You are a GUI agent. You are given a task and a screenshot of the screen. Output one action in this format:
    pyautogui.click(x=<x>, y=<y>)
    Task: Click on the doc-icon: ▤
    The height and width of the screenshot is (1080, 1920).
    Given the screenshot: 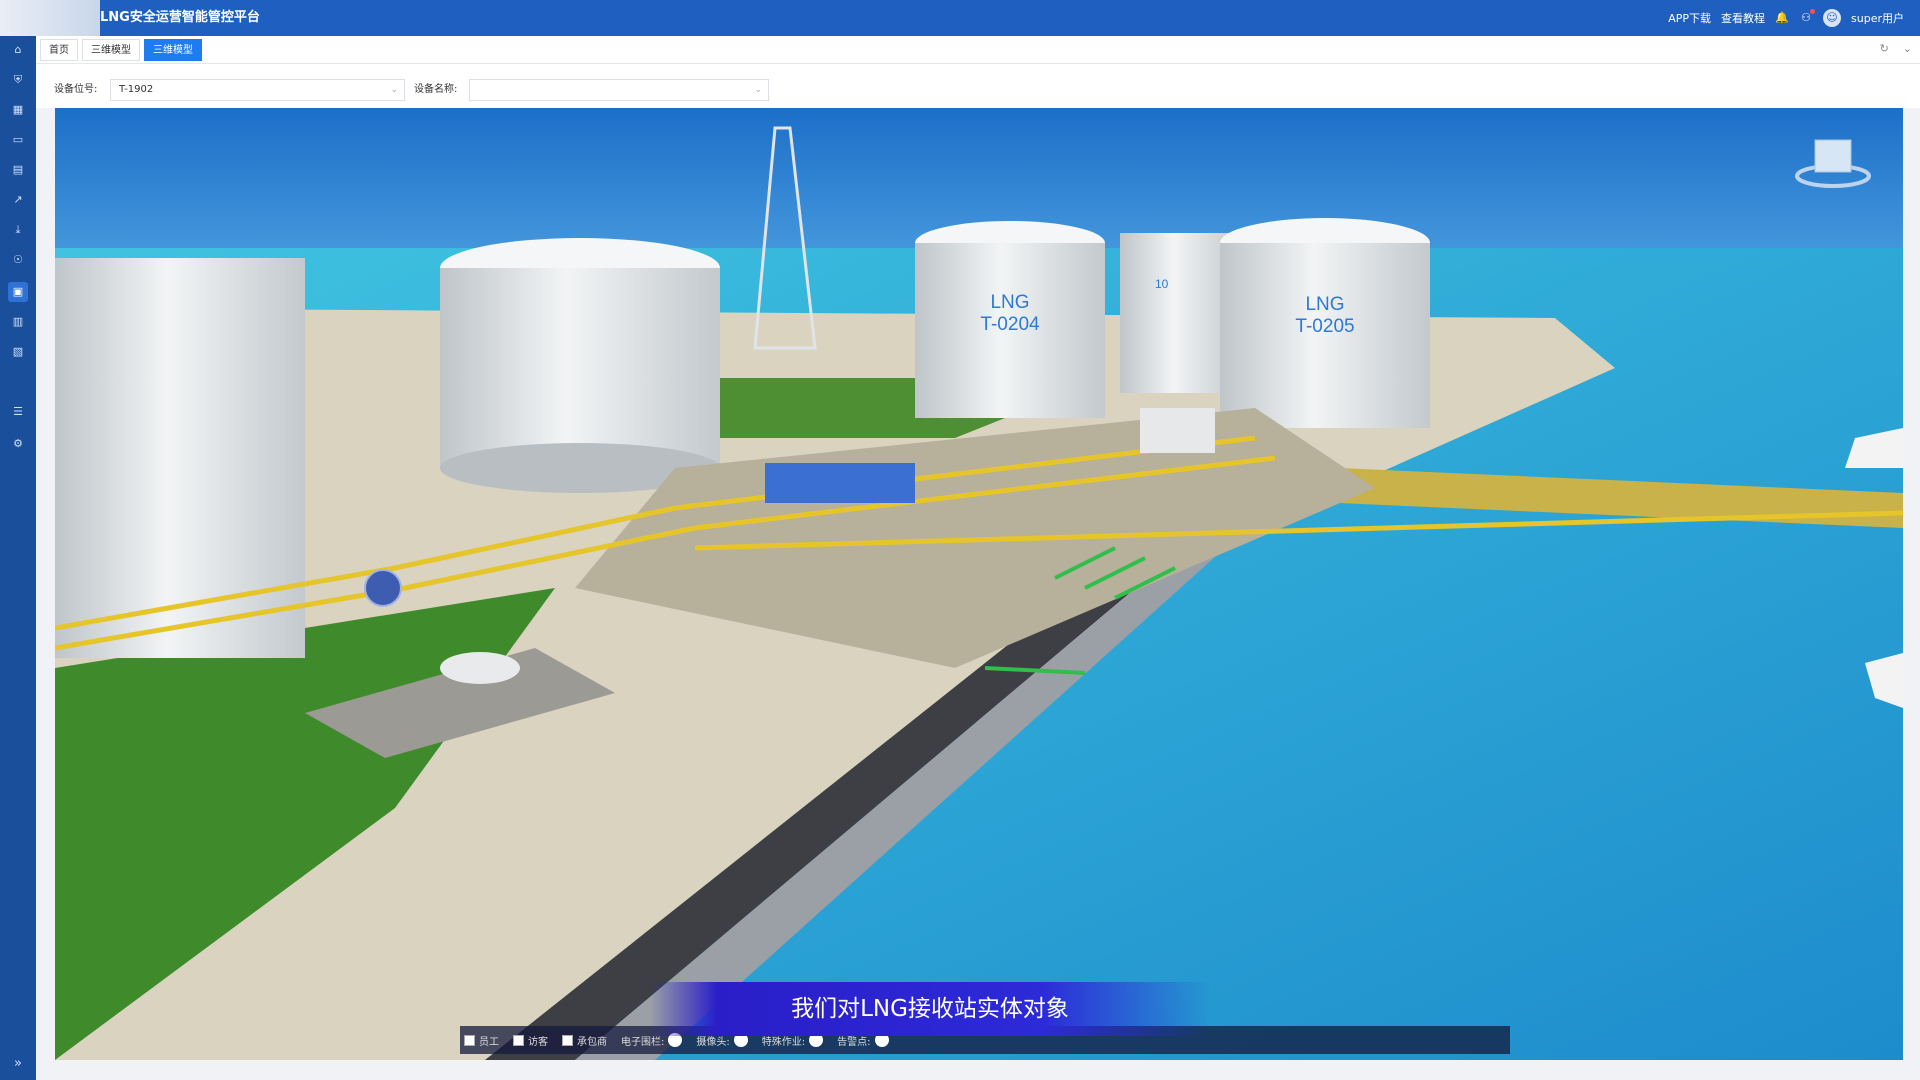 What is the action you would take?
    pyautogui.click(x=18, y=170)
    